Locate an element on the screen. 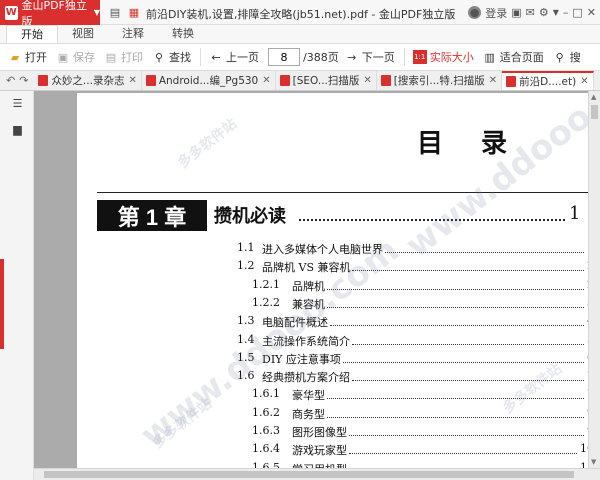 The height and width of the screenshot is (480, 600). left-sidebar: ☰ ▆ is located at coordinates (17, 285).